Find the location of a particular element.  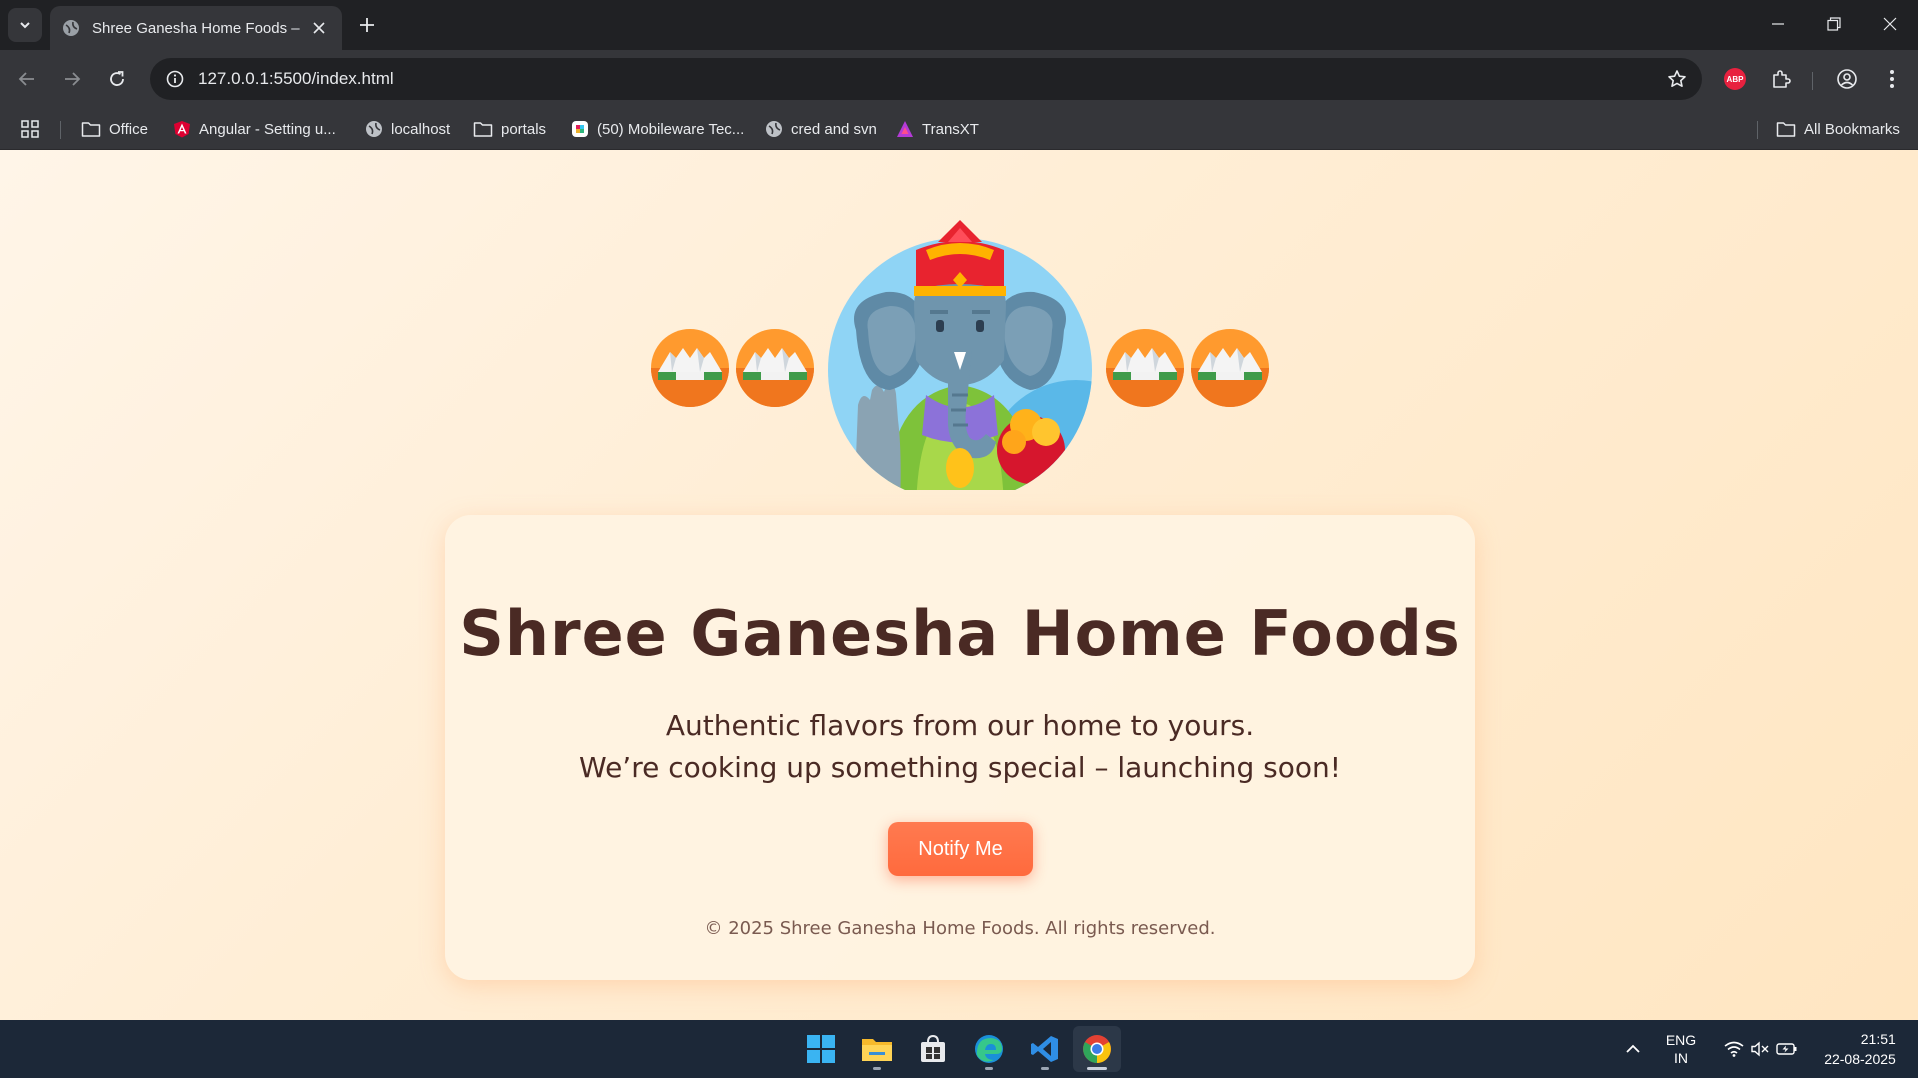

edge-icon is located at coordinates (989, 1049).